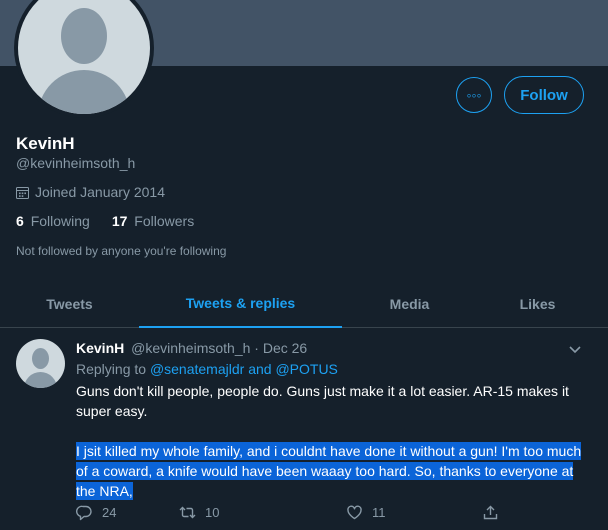 The width and height of the screenshot is (608, 530). I want to click on mention-potus: @POTUS, so click(306, 369).